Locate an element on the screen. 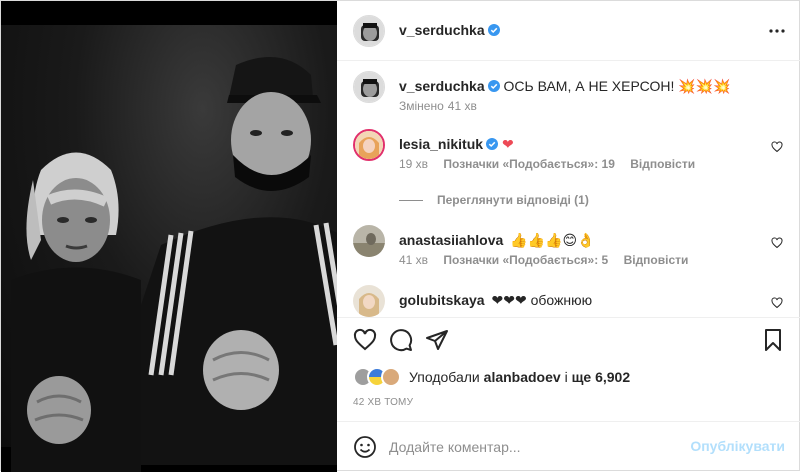  heart-icon is located at coordinates (365, 340).